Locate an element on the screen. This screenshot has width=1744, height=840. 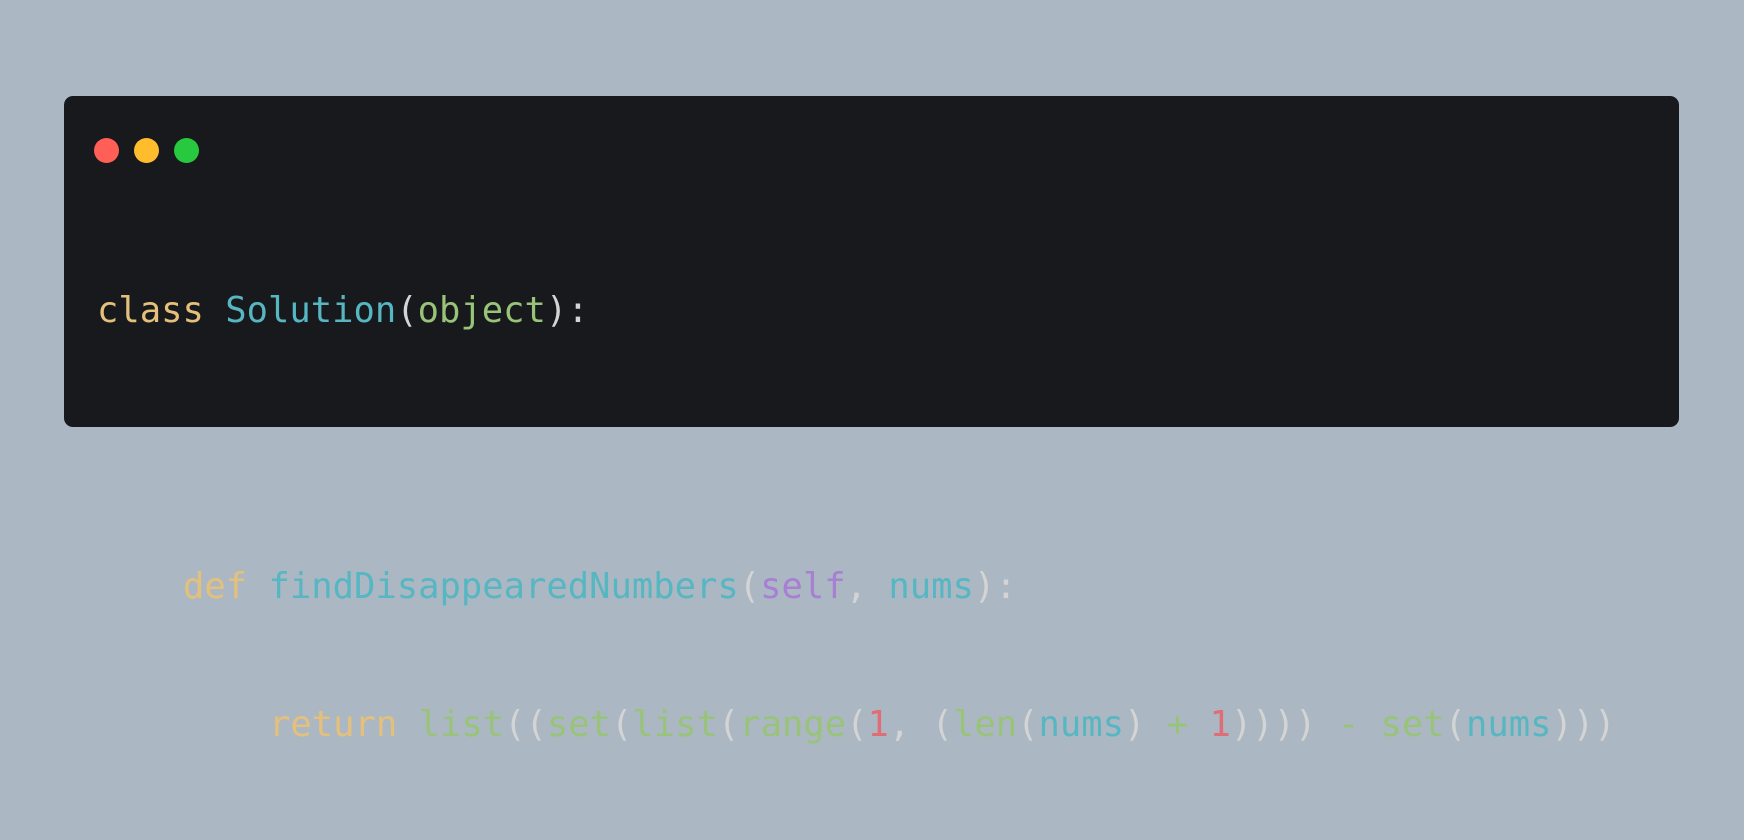
parameter: nums is located at coordinates (931, 586).